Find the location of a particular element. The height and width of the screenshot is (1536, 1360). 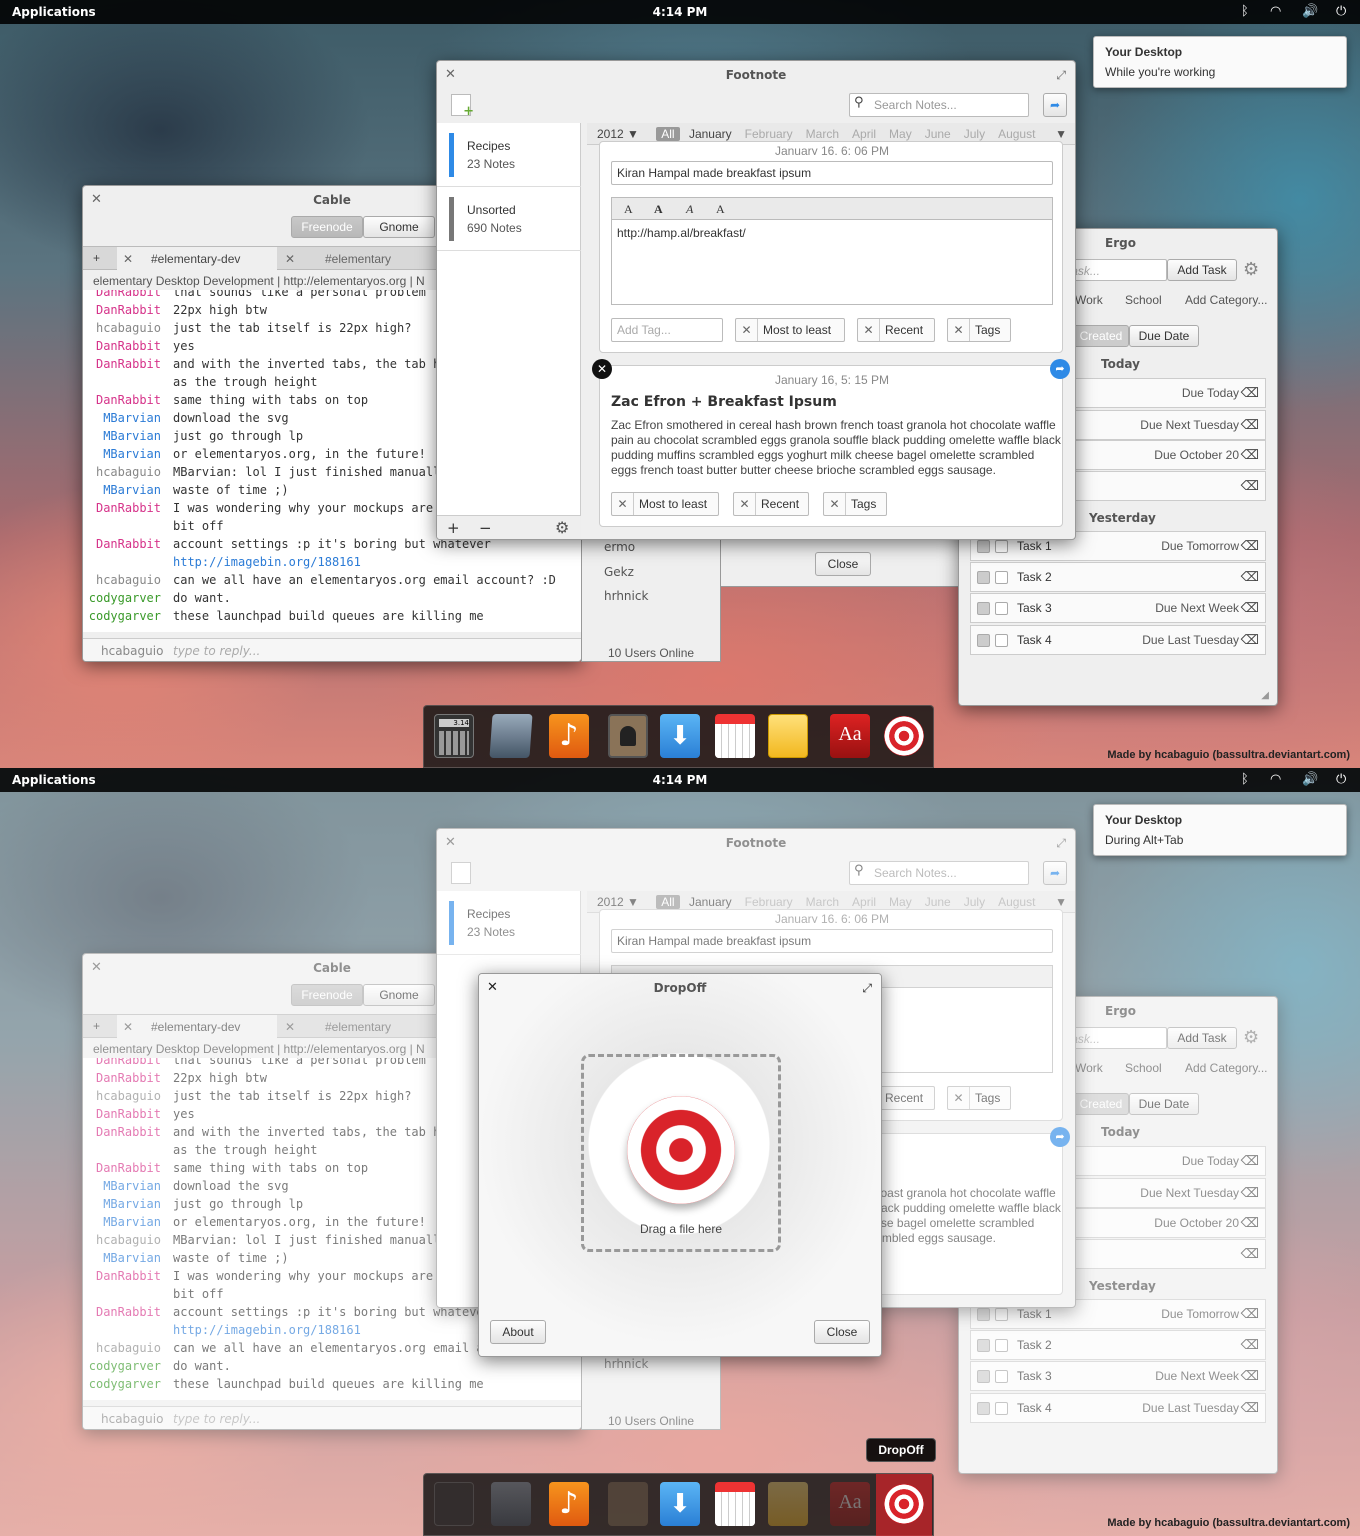

user-item: Gekz is located at coordinates (619, 572).